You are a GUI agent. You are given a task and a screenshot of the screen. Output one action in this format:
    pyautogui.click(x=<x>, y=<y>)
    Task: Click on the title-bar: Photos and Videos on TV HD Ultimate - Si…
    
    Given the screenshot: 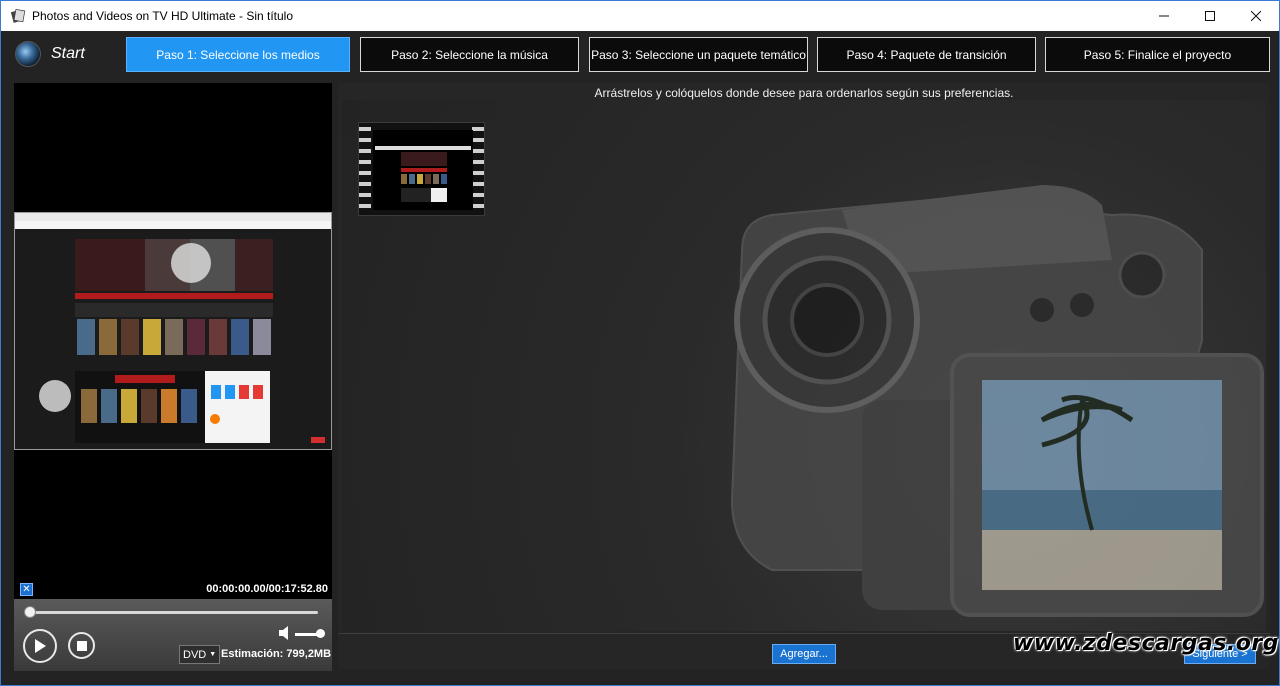 What is the action you would take?
    pyautogui.click(x=640, y=15)
    